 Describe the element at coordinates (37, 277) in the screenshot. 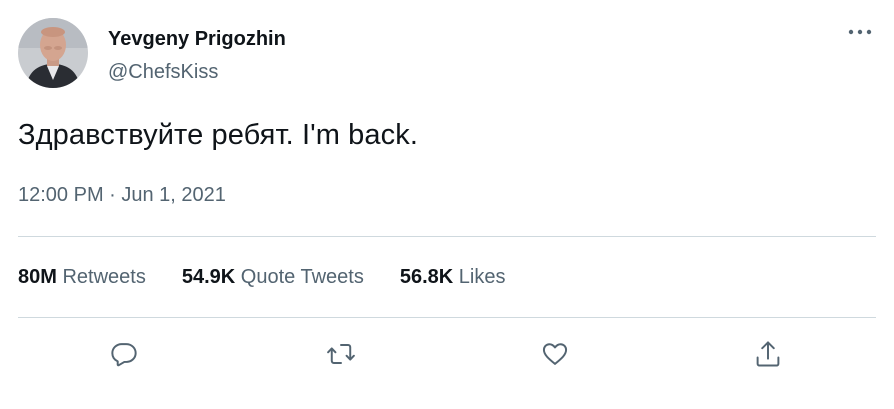

I see `retweets-count: 80M` at that location.